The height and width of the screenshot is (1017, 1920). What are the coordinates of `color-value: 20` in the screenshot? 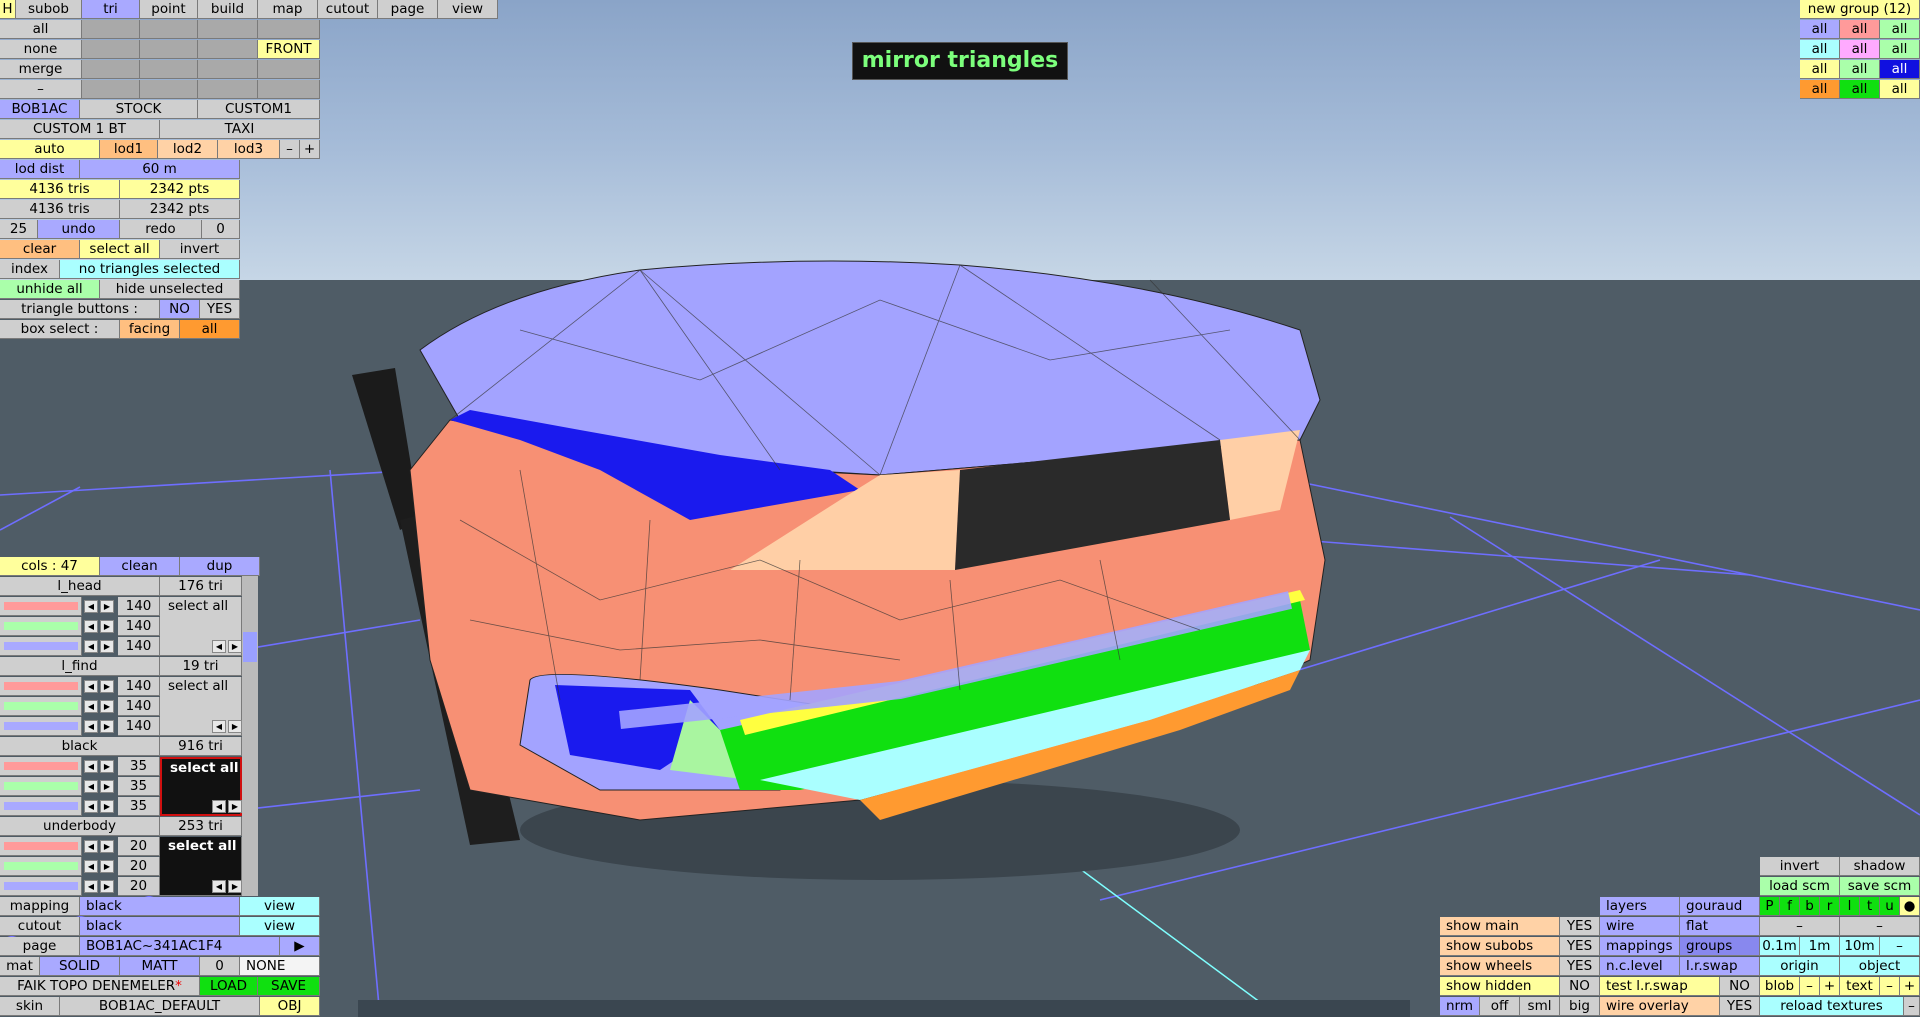 It's located at (139, 866).